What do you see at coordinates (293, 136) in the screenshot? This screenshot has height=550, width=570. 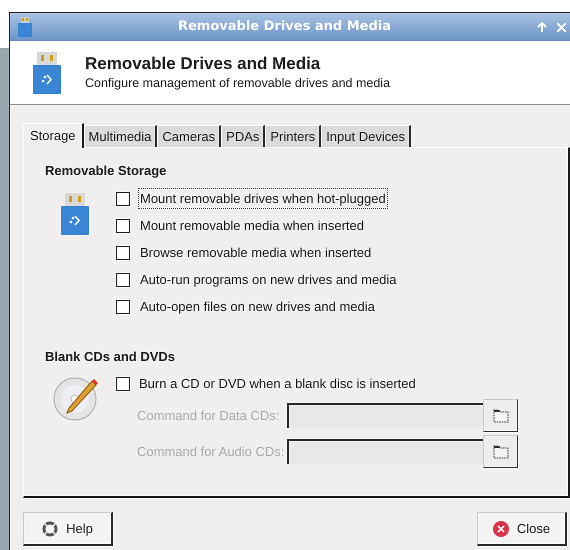 I see `tab: Printers` at bounding box center [293, 136].